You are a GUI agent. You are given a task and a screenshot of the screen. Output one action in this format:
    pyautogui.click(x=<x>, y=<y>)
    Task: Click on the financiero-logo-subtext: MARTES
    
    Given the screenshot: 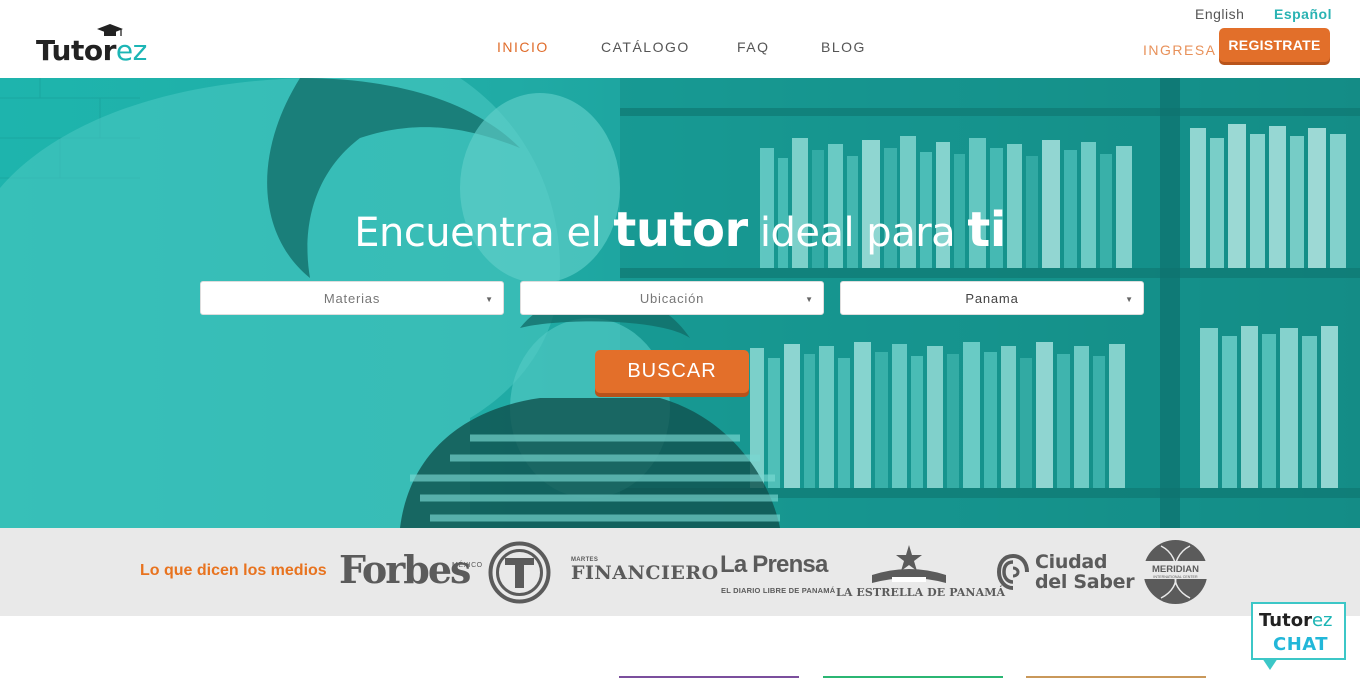 What is the action you would take?
    pyautogui.click(x=585, y=560)
    